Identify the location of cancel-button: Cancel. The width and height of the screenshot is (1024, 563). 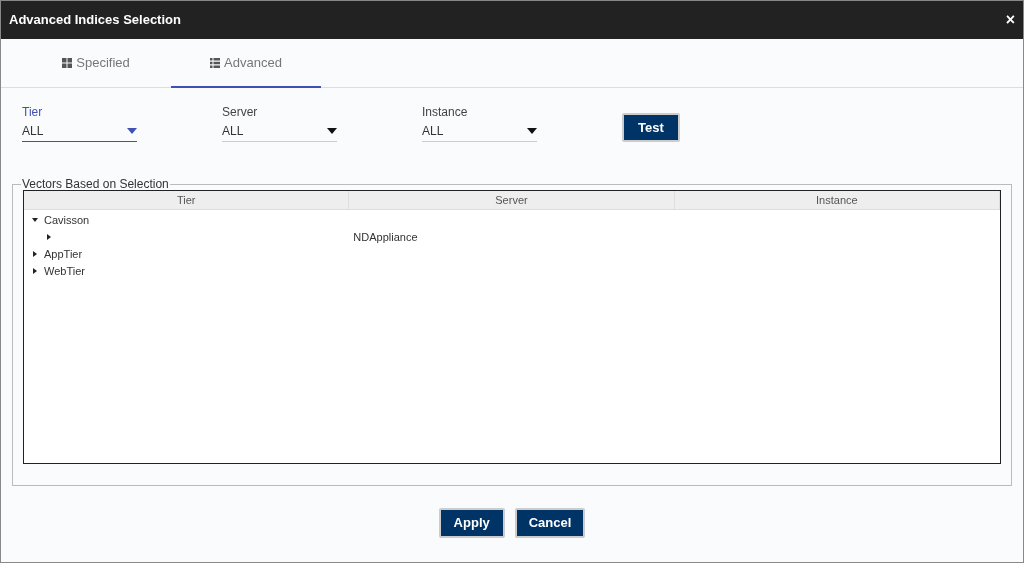
(550, 523).